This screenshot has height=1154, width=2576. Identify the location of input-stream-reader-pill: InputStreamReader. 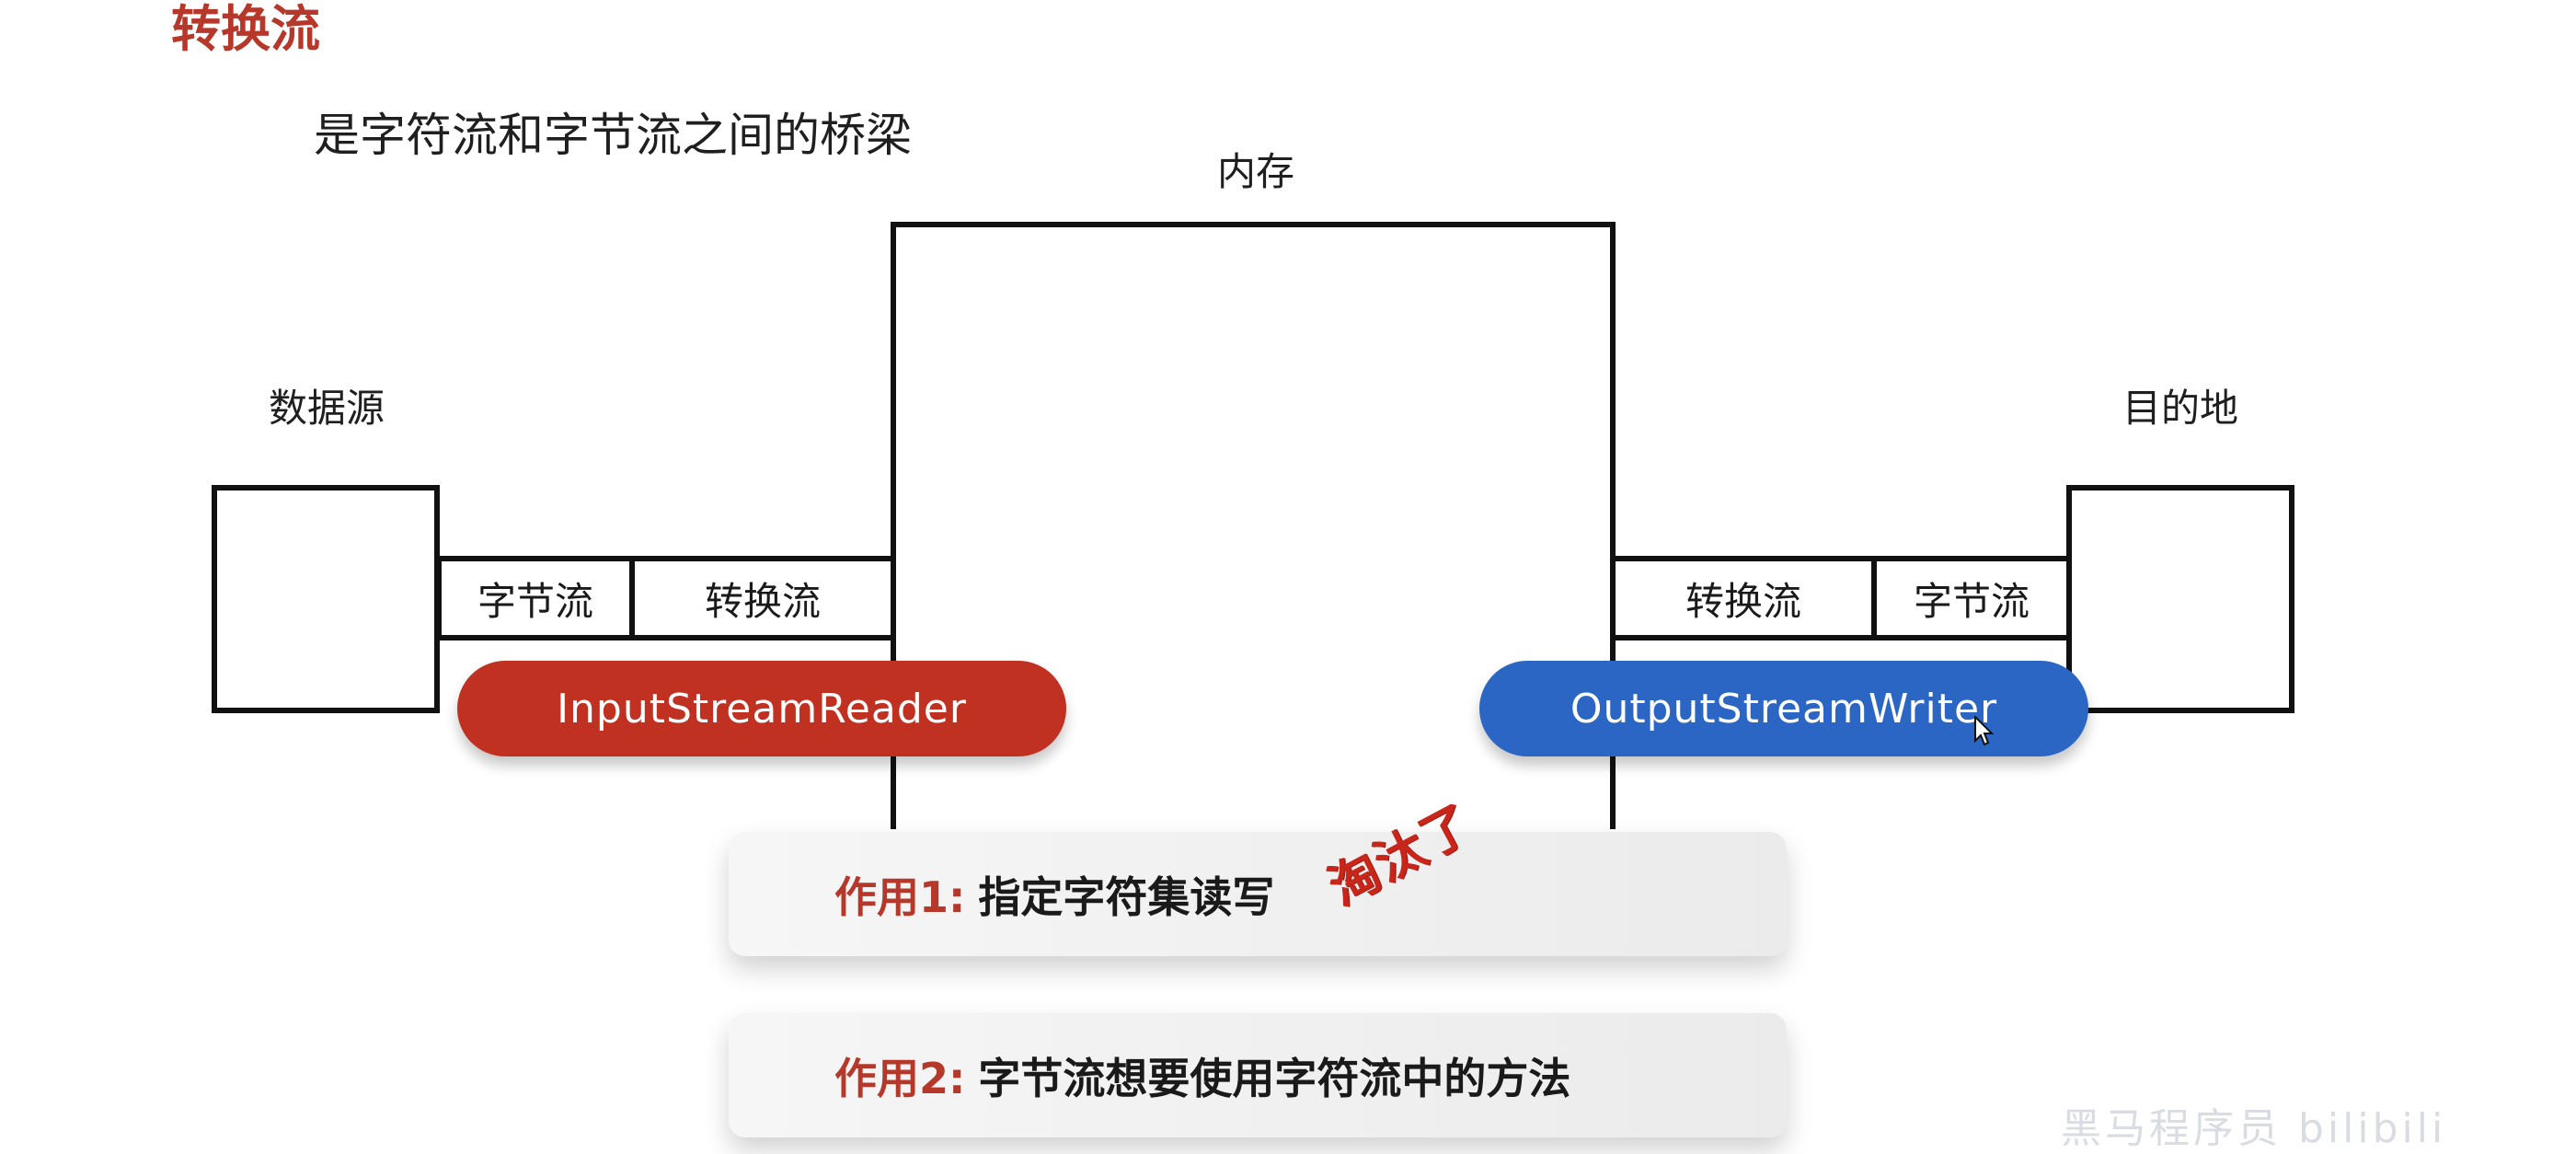
(761, 708).